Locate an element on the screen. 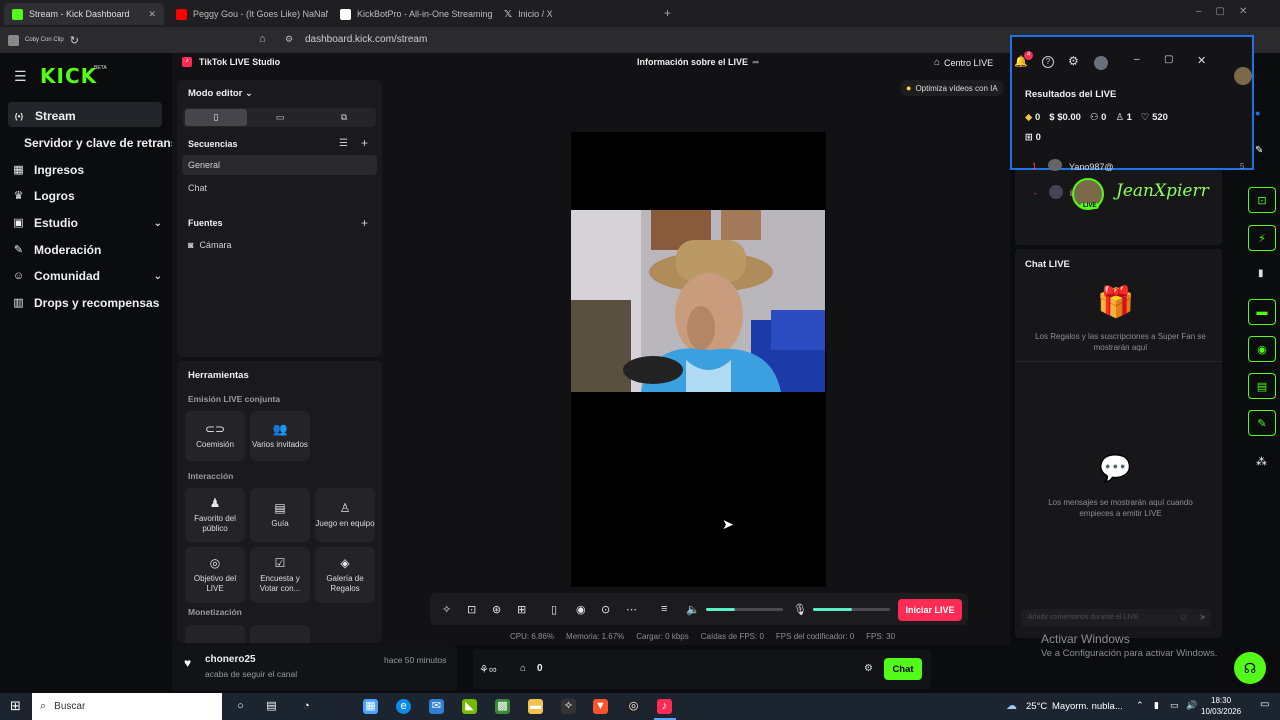 This screenshot has height=720, width=1280. close-tab-icon: ✕ is located at coordinates (152, 14).